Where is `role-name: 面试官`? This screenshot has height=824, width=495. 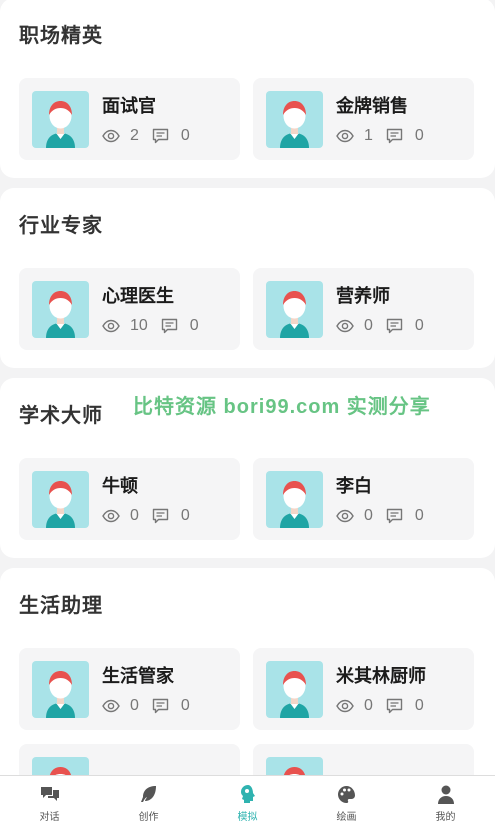 role-name: 面试官 is located at coordinates (129, 105).